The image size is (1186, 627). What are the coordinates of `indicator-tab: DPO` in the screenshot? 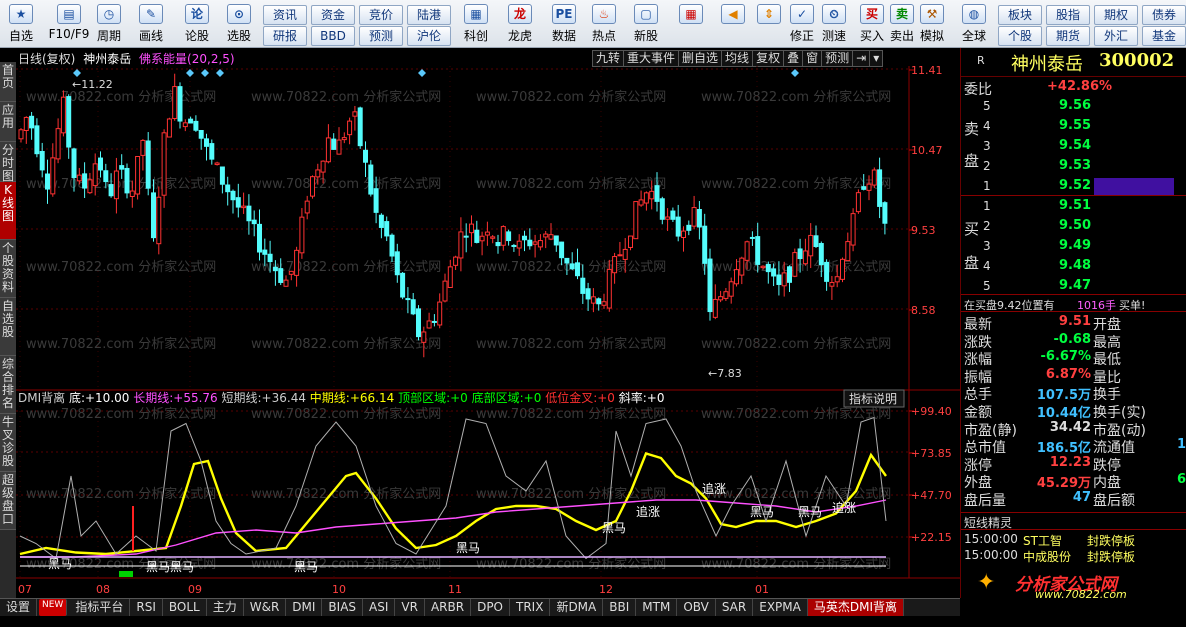 It's located at (490, 607).